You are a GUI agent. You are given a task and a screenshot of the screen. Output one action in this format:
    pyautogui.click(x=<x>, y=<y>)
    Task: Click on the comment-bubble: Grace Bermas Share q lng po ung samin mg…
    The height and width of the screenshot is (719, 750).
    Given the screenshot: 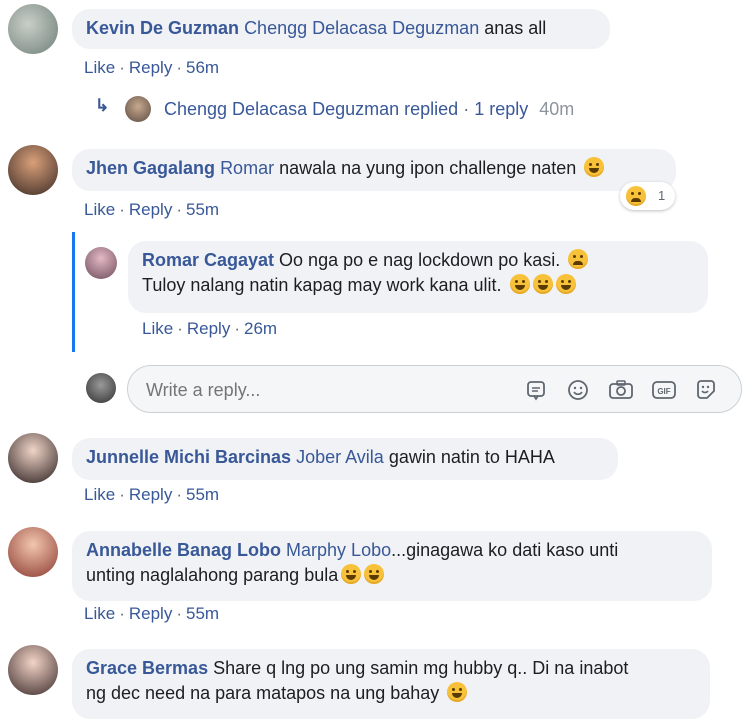 What is the action you would take?
    pyautogui.click(x=391, y=684)
    